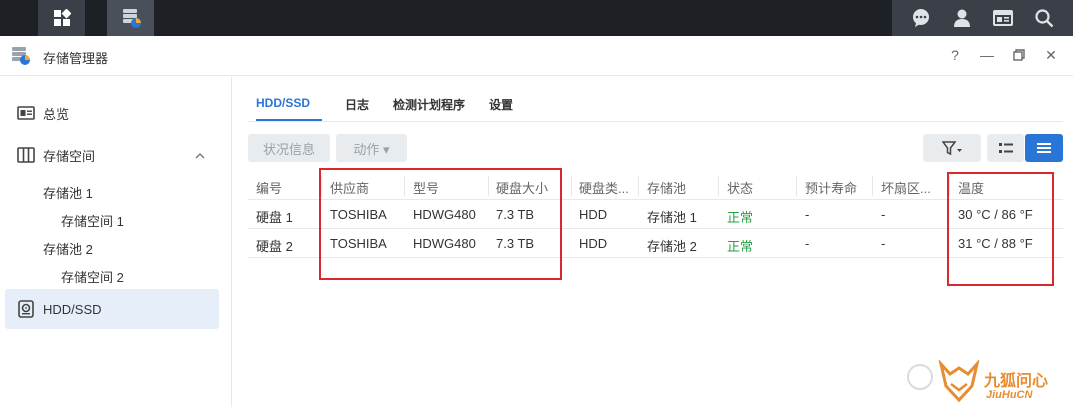 This screenshot has height=407, width=1073. What do you see at coordinates (740, 187) in the screenshot?
I see `column-header-status: 状态` at bounding box center [740, 187].